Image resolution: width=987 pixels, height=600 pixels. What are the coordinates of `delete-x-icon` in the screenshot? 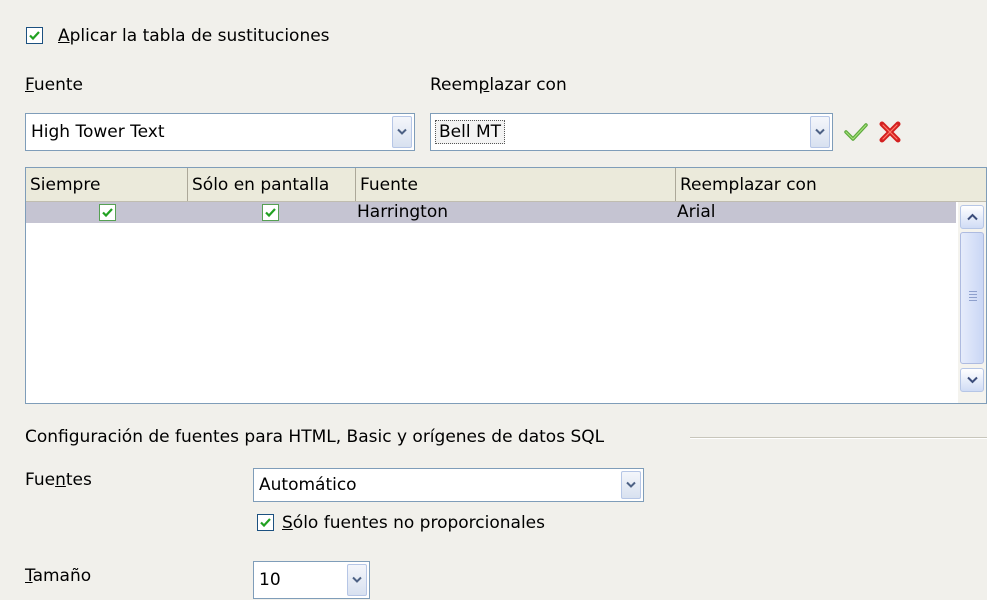 It's located at (890, 132).